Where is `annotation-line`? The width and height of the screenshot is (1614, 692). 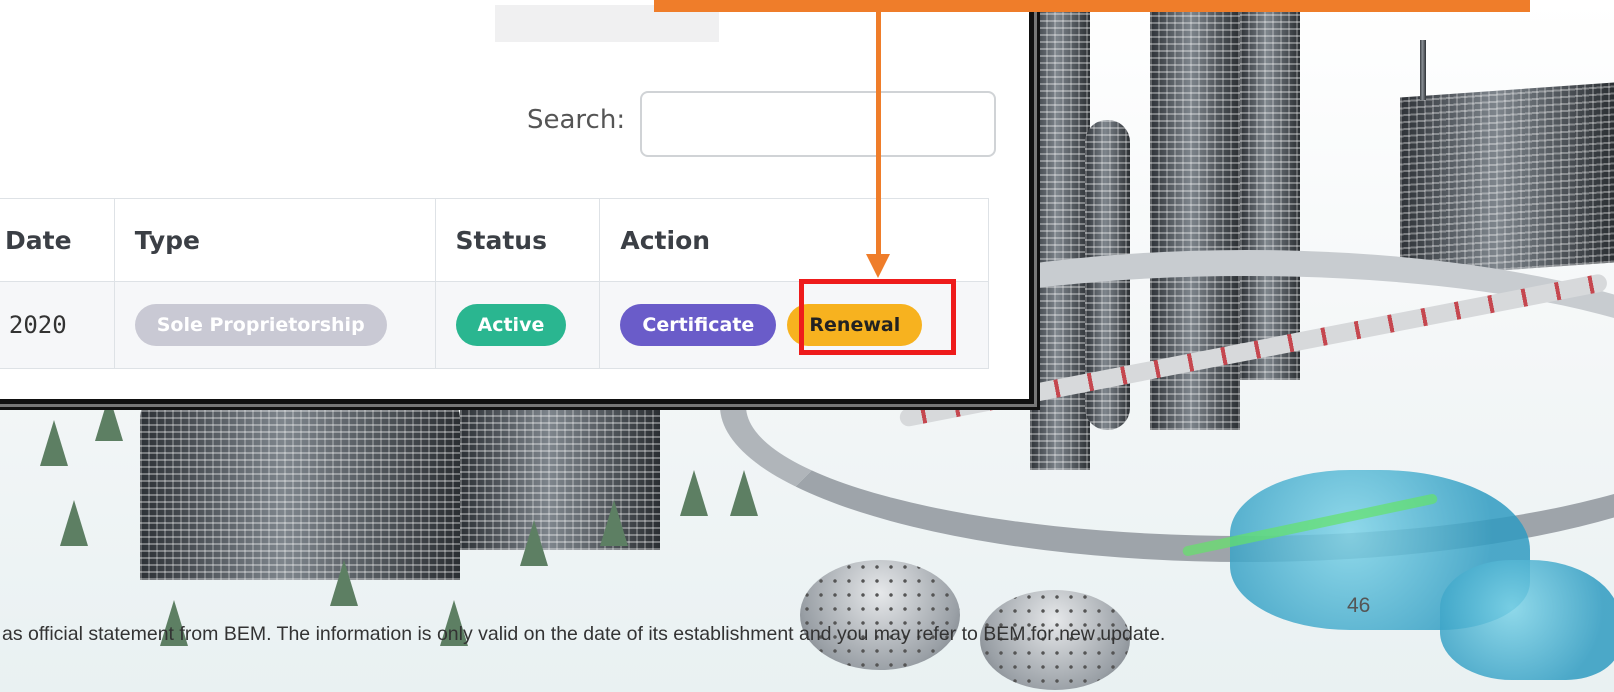
annotation-line is located at coordinates (878, 134).